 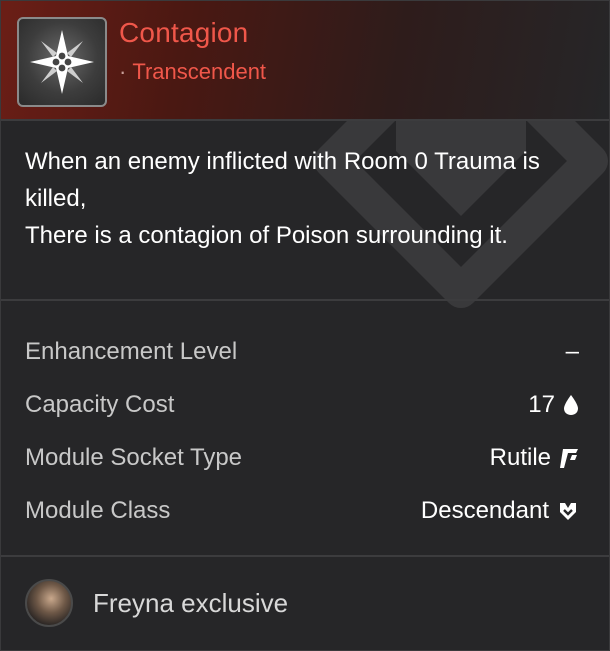 I want to click on stat-row-module-class: Module Class Descendant, so click(x=302, y=510).